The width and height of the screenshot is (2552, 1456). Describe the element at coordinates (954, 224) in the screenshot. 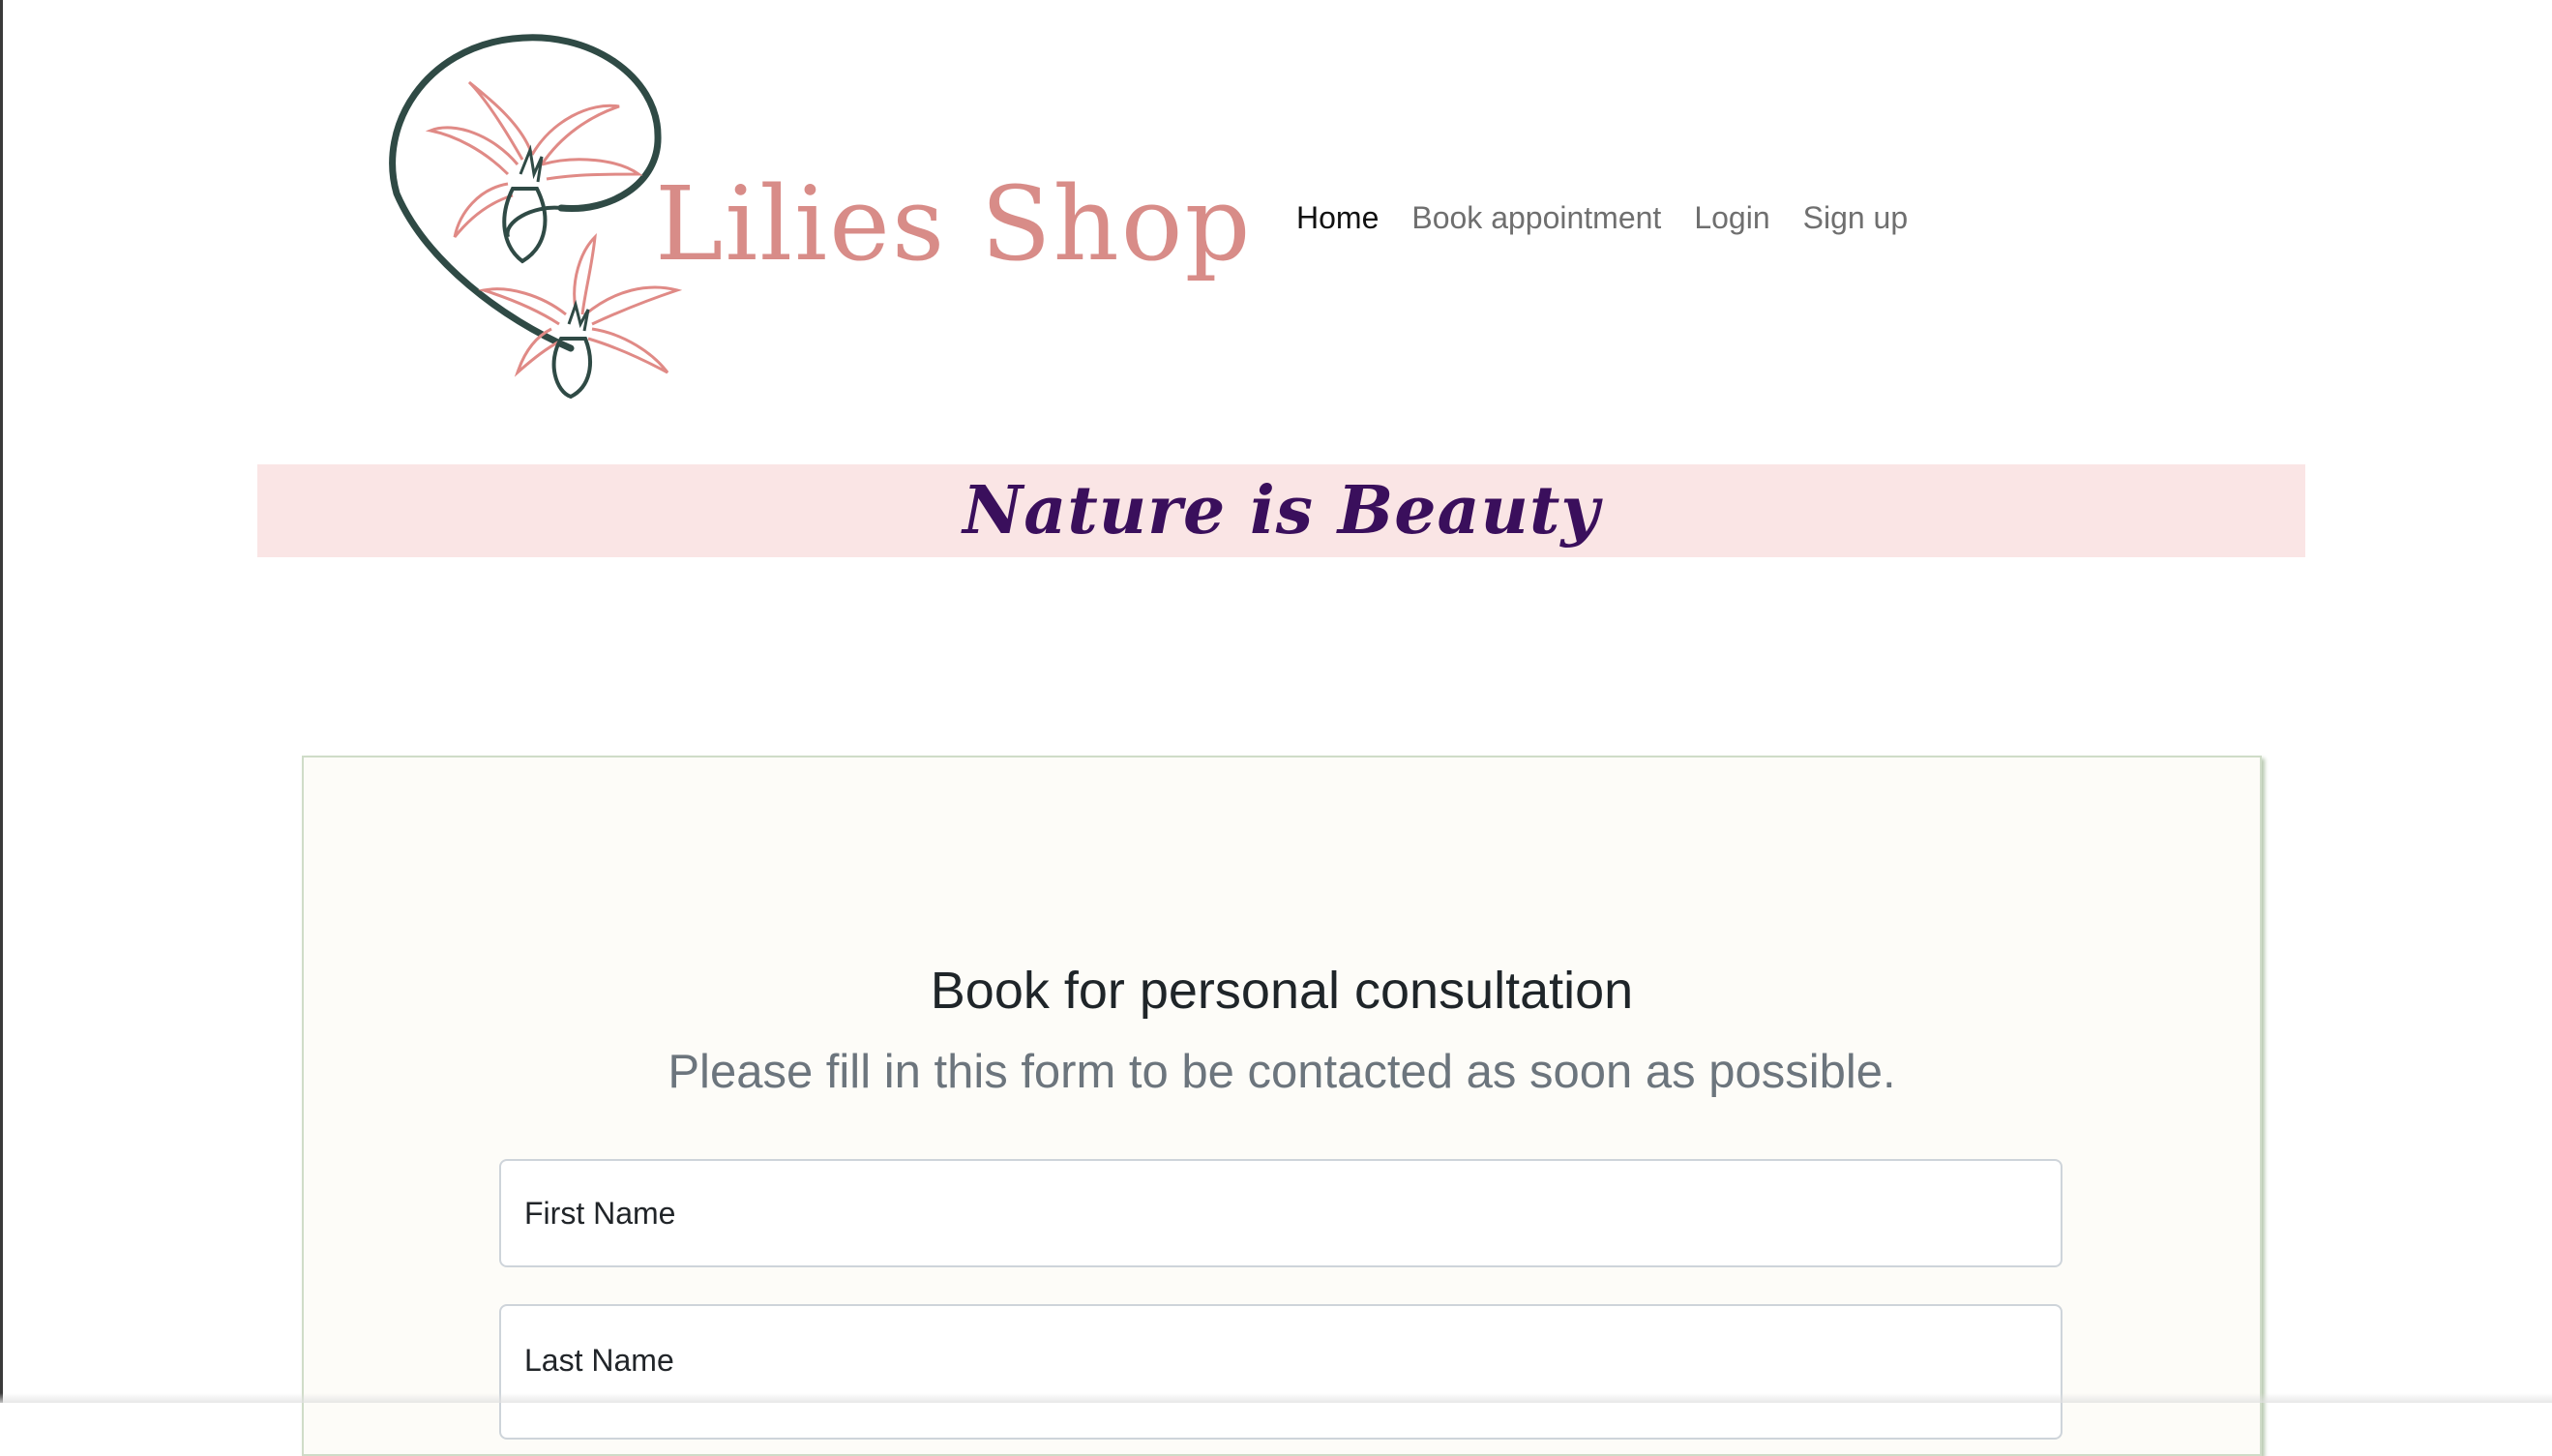

I see `brand-name: Lilies Shop` at that location.